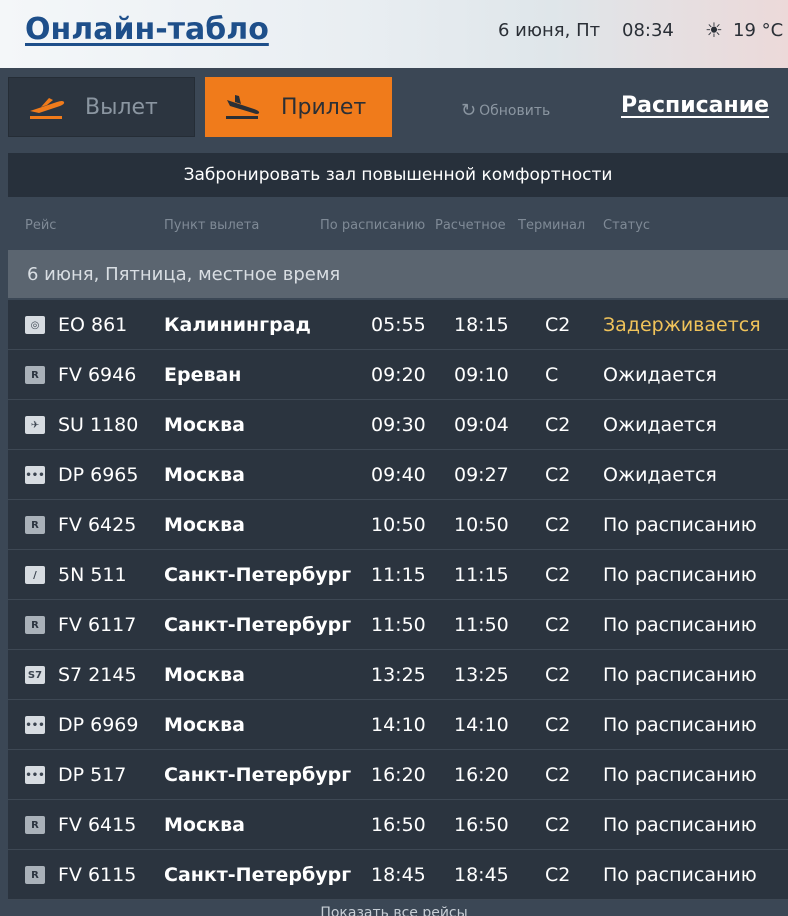 The height and width of the screenshot is (916, 788). I want to click on estimated-time: 09:27, so click(481, 475).